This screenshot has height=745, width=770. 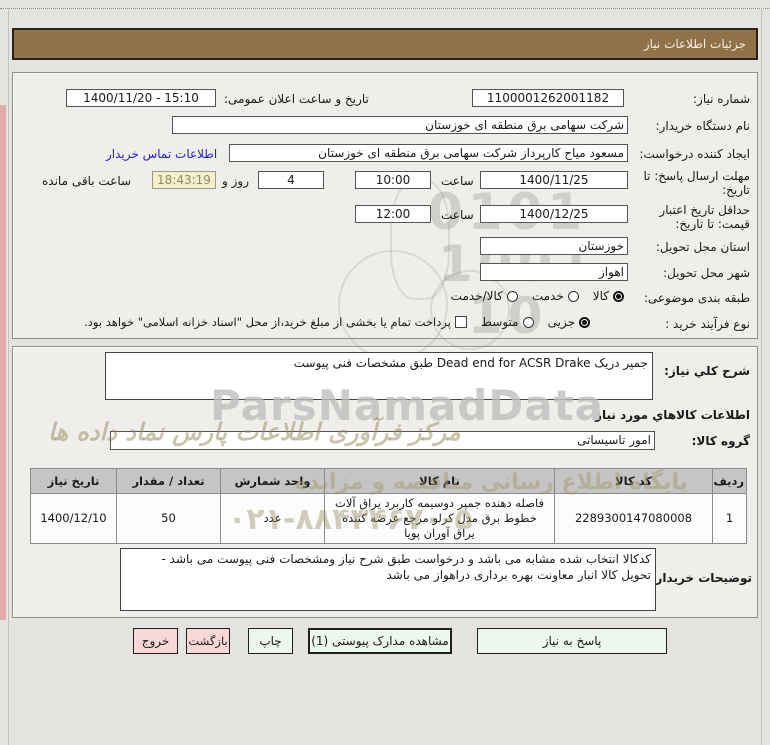 What do you see at coordinates (528, 322) in the screenshot?
I see `medium-radio` at bounding box center [528, 322].